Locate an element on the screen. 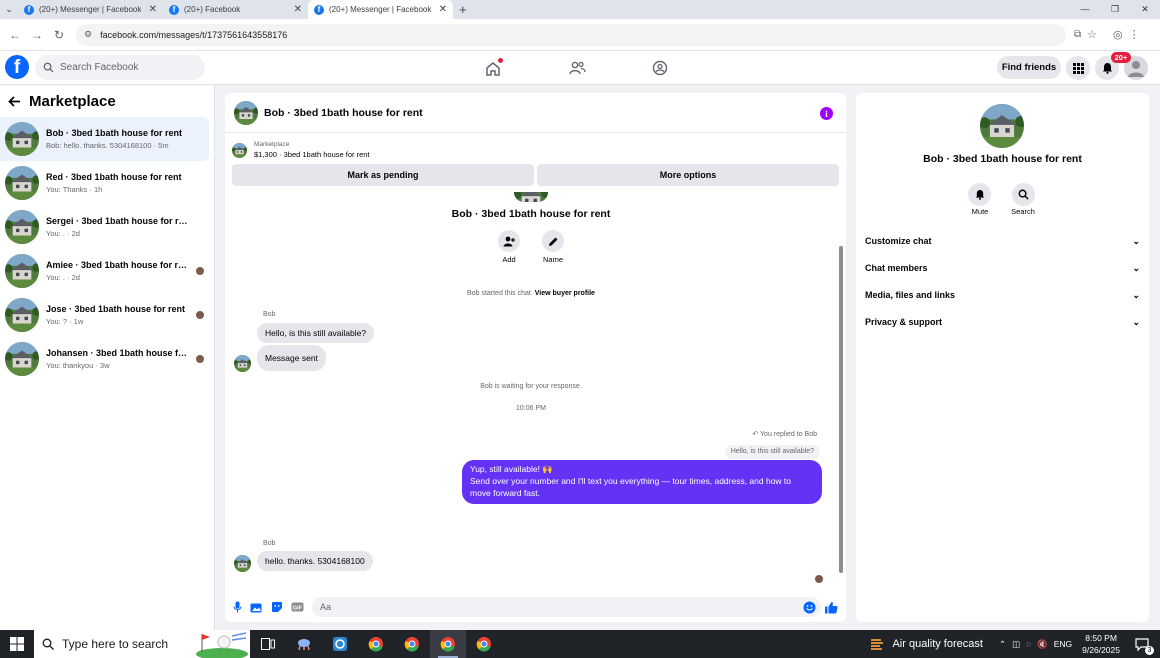 Image resolution: width=1160 pixels, height=658 pixels. profile-icon: ◎ is located at coordinates (1118, 34).